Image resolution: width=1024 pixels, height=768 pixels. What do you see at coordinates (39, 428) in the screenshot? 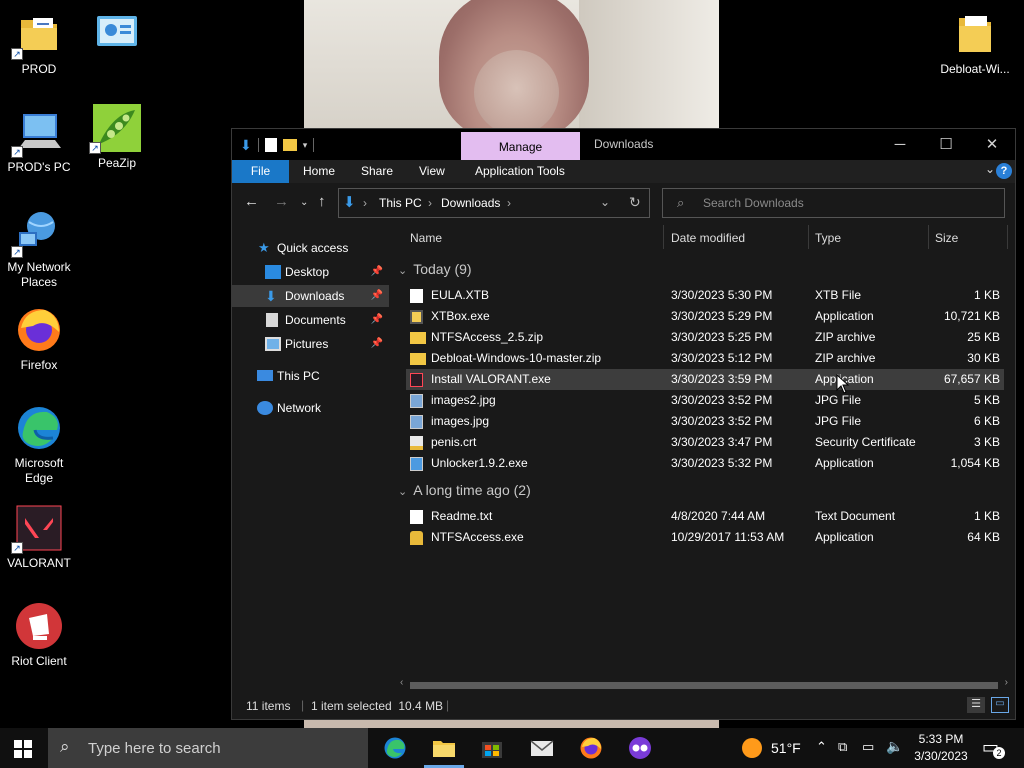
I see `edge-icon` at bounding box center [39, 428].